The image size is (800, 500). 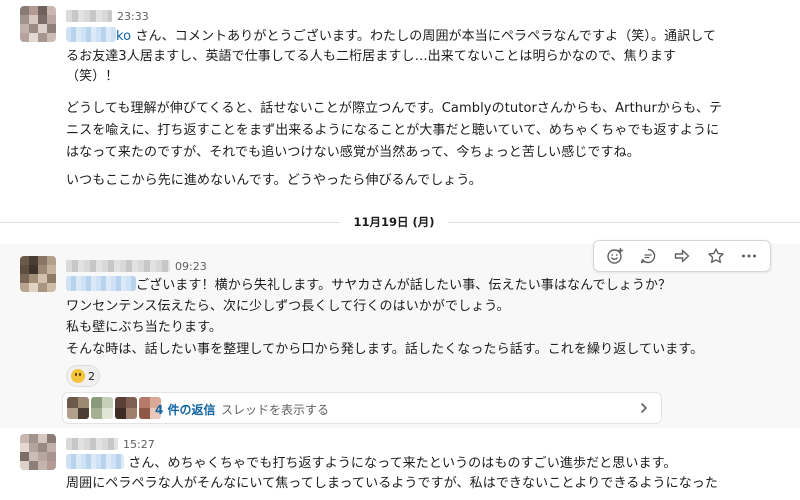 What do you see at coordinates (362, 408) in the screenshot?
I see `thread-replies-bar: 4 件の返信 スレッドを表示する` at bounding box center [362, 408].